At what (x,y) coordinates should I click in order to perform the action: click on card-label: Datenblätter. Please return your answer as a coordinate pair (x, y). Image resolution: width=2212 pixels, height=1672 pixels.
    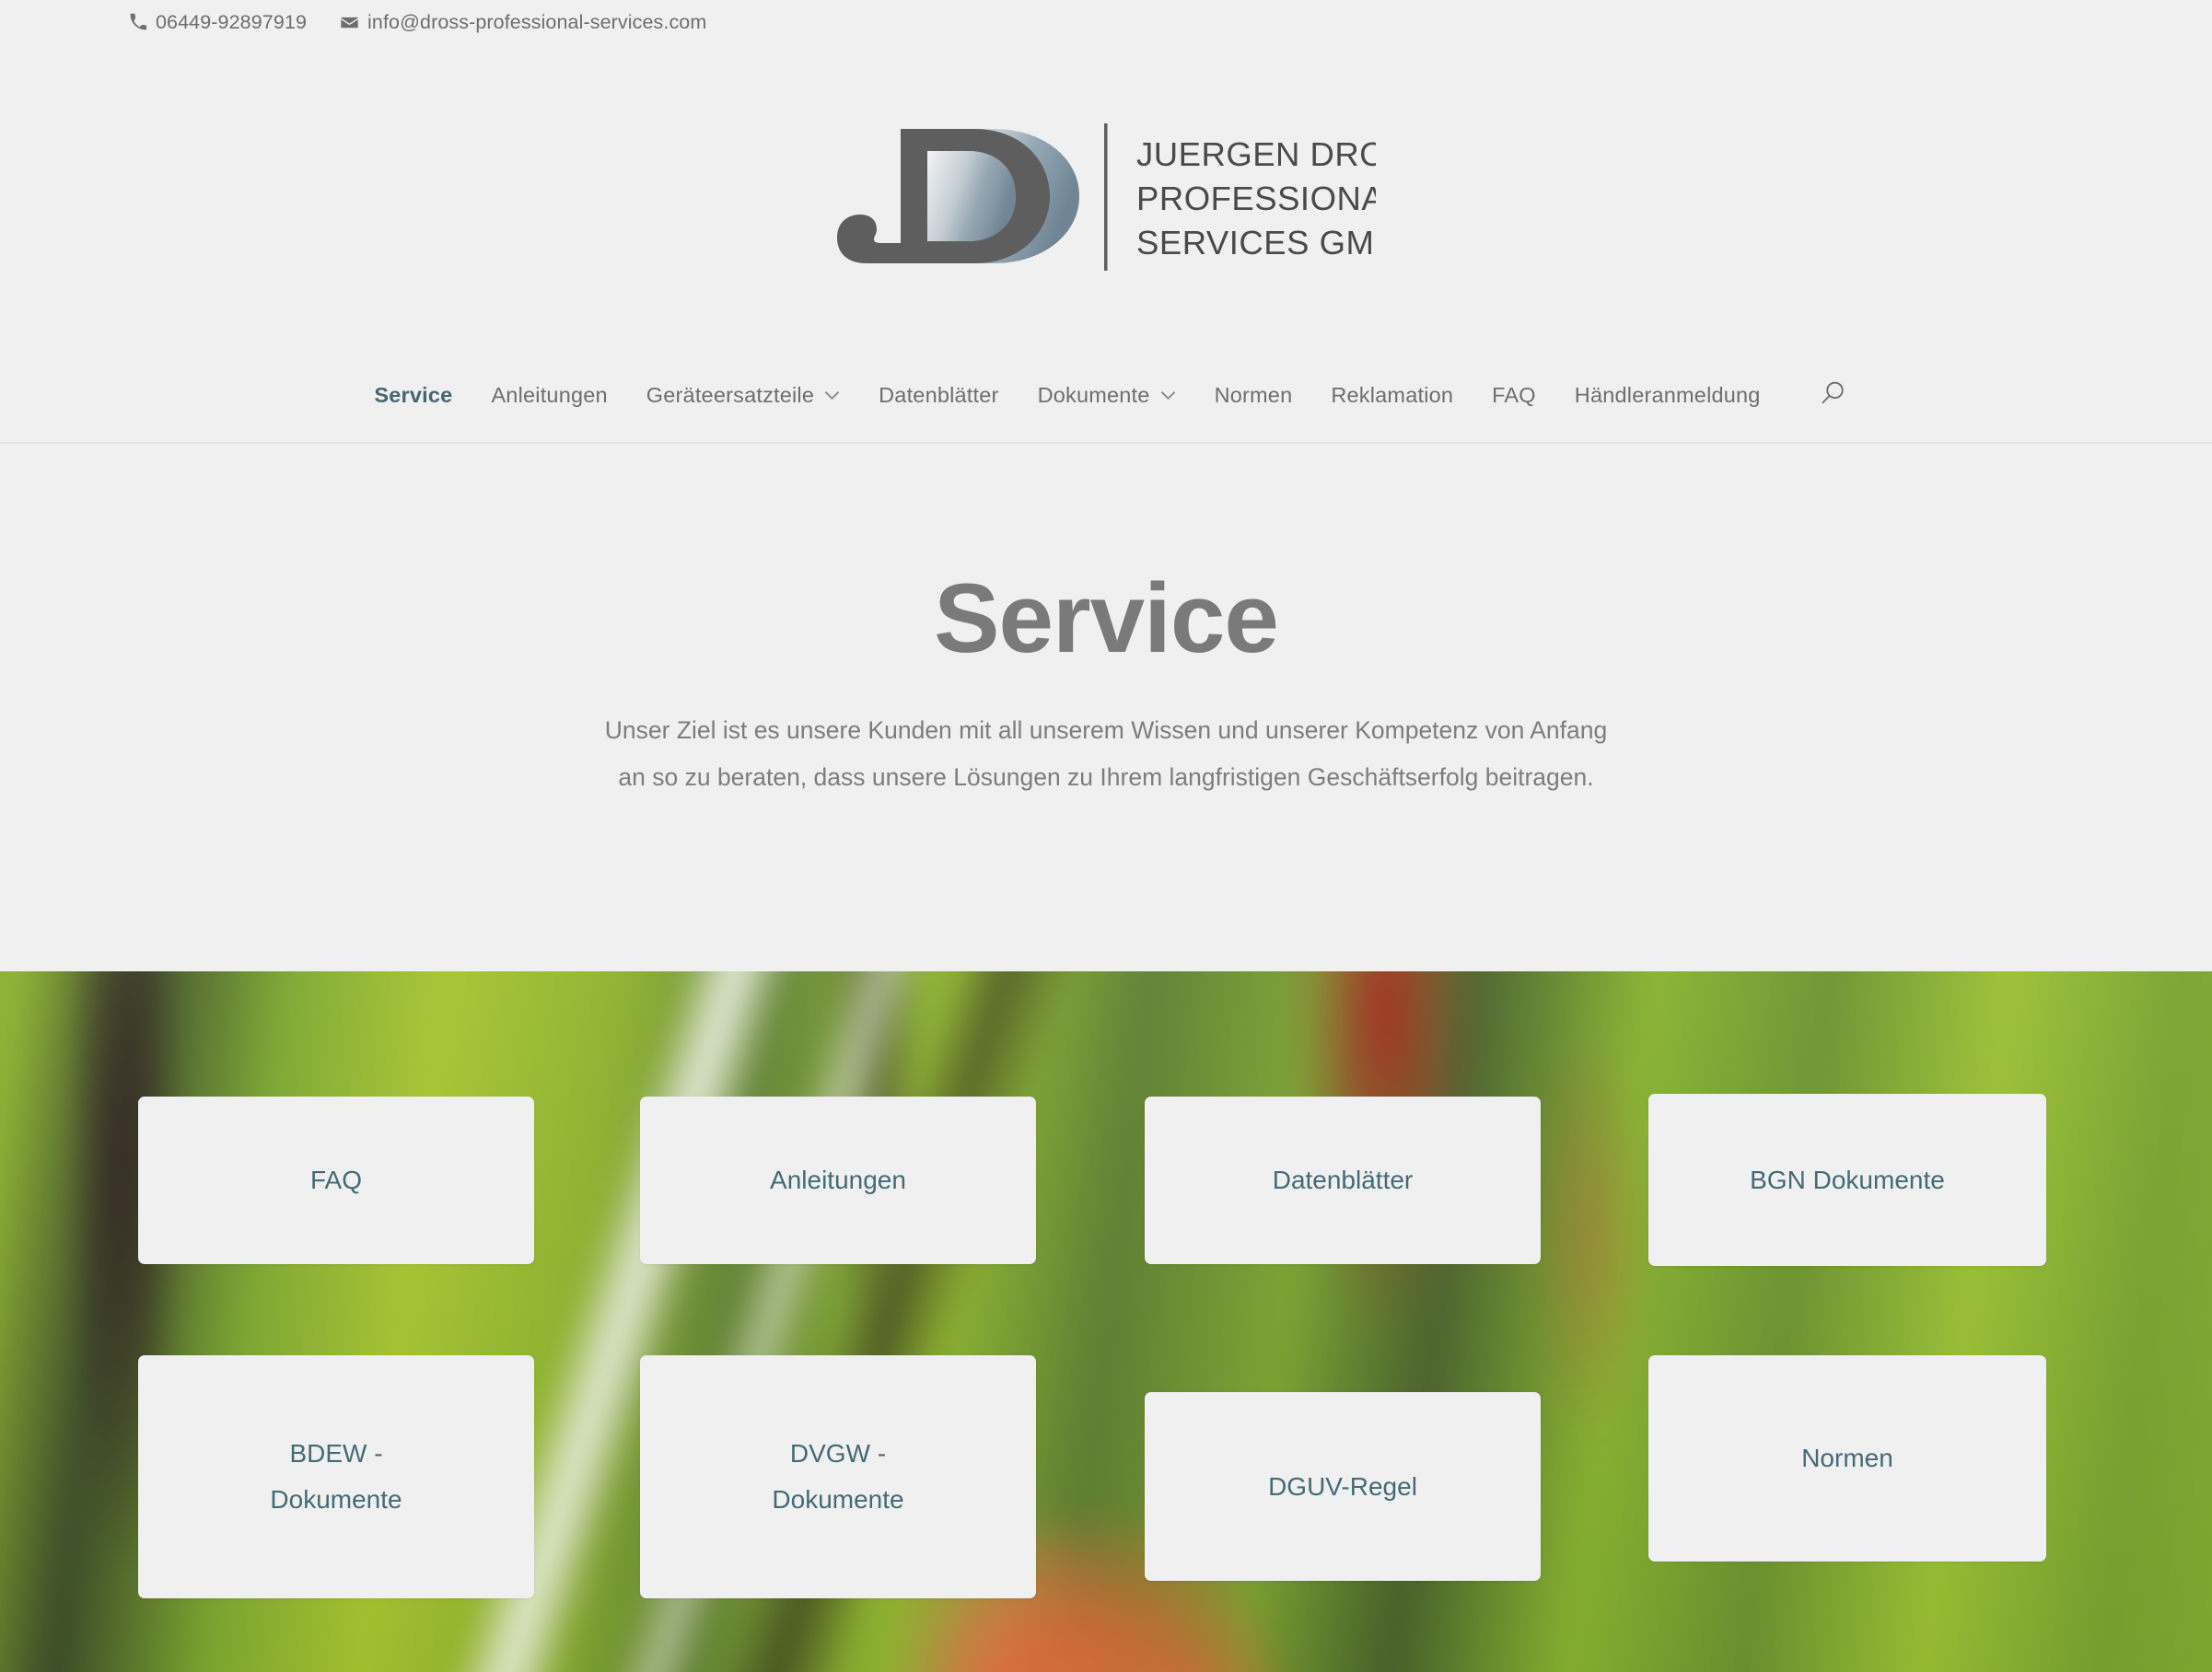
    Looking at the image, I should click on (1343, 1180).